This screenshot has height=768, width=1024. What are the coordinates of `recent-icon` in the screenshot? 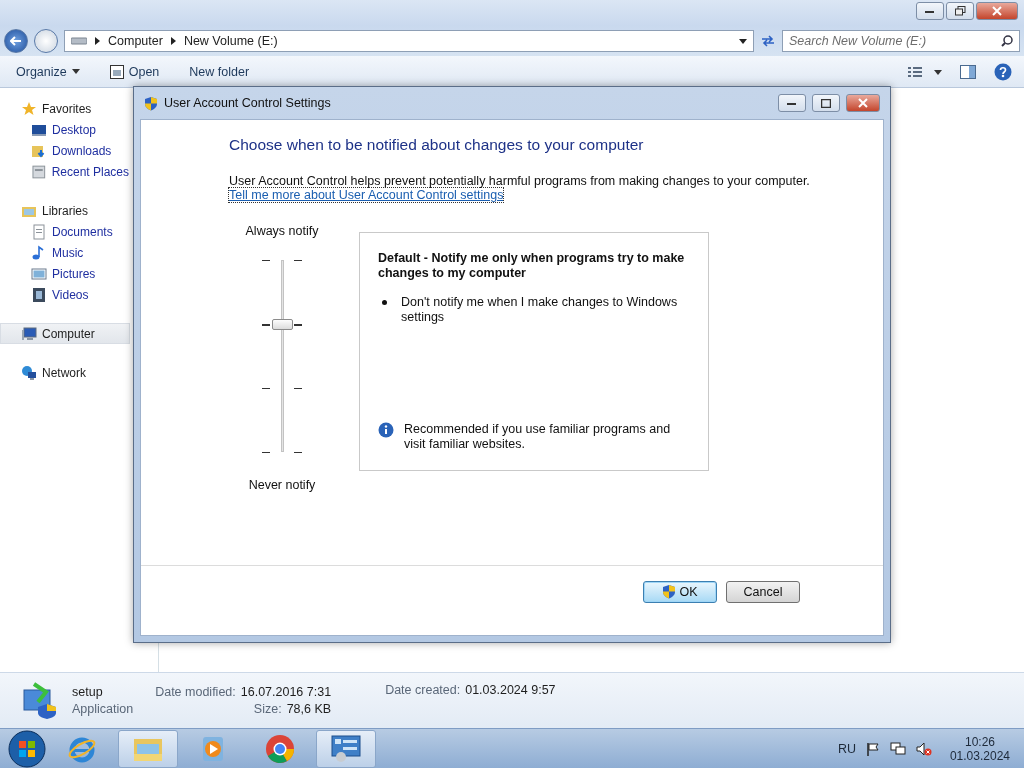 It's located at (39, 171).